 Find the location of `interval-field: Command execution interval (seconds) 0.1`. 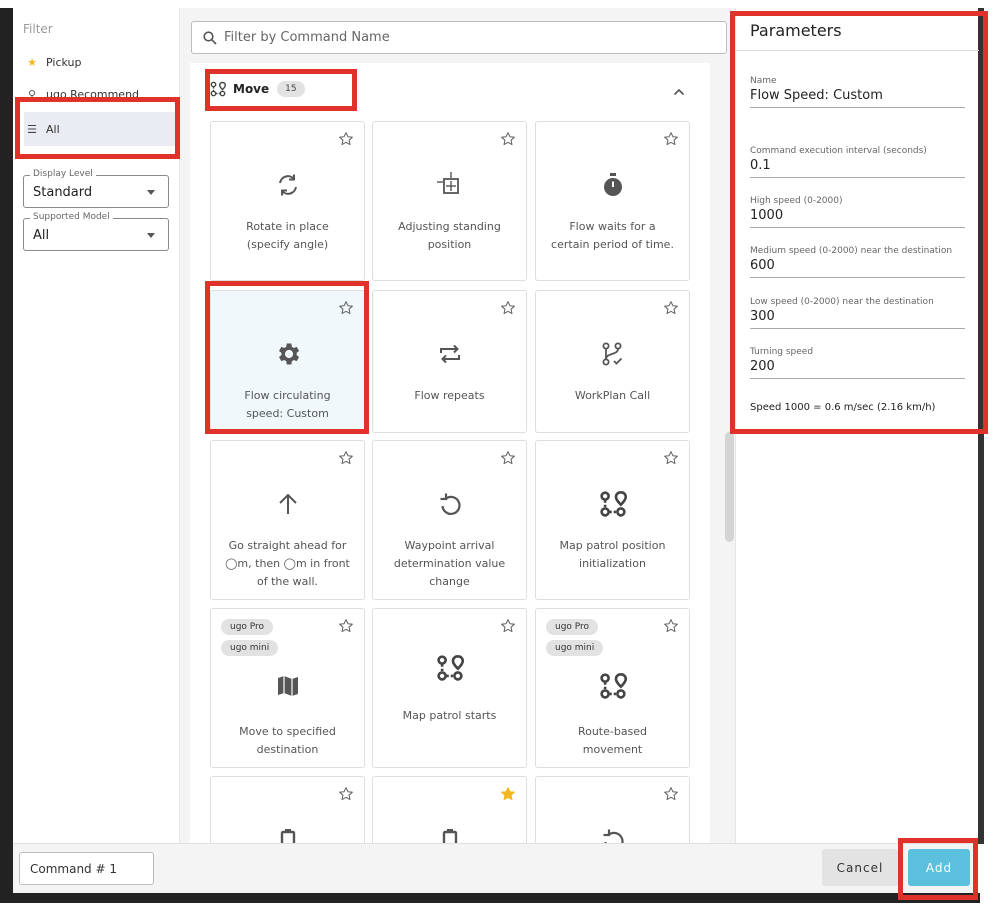

interval-field: Command execution interval (seconds) 0.1 is located at coordinates (857, 162).